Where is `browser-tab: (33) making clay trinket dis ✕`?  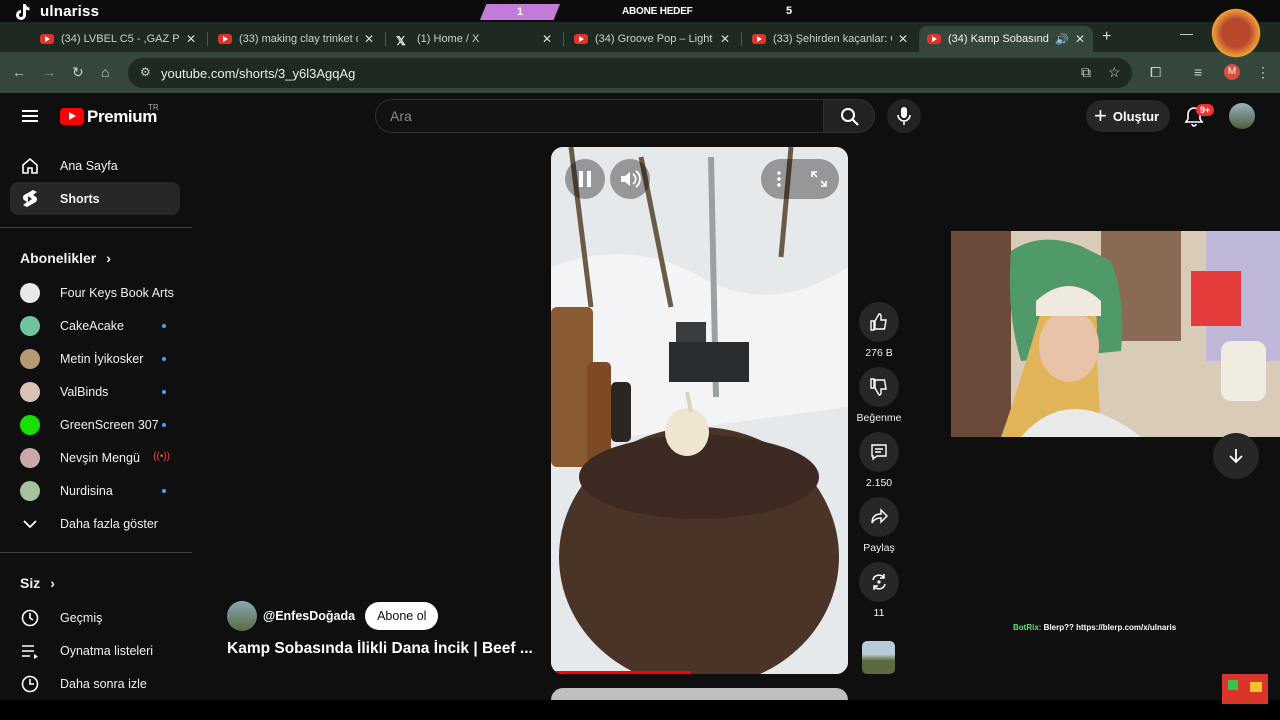 browser-tab: (33) making clay trinket dis ✕ is located at coordinates (296, 39).